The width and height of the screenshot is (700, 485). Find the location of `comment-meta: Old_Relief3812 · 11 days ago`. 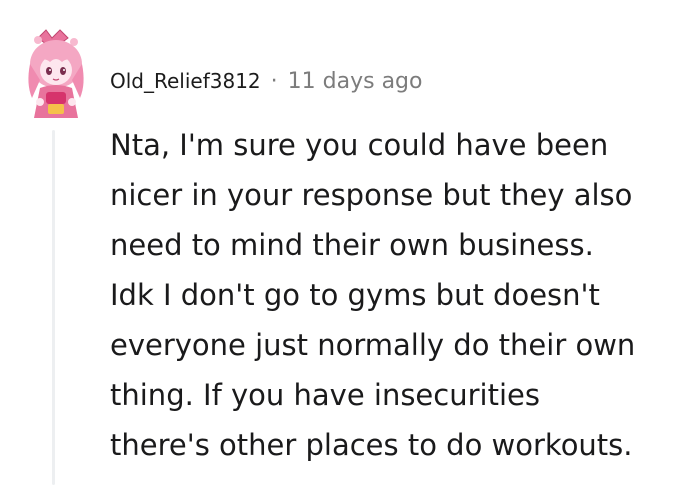

comment-meta: Old_Relief3812 · 11 days ago is located at coordinates (266, 81).